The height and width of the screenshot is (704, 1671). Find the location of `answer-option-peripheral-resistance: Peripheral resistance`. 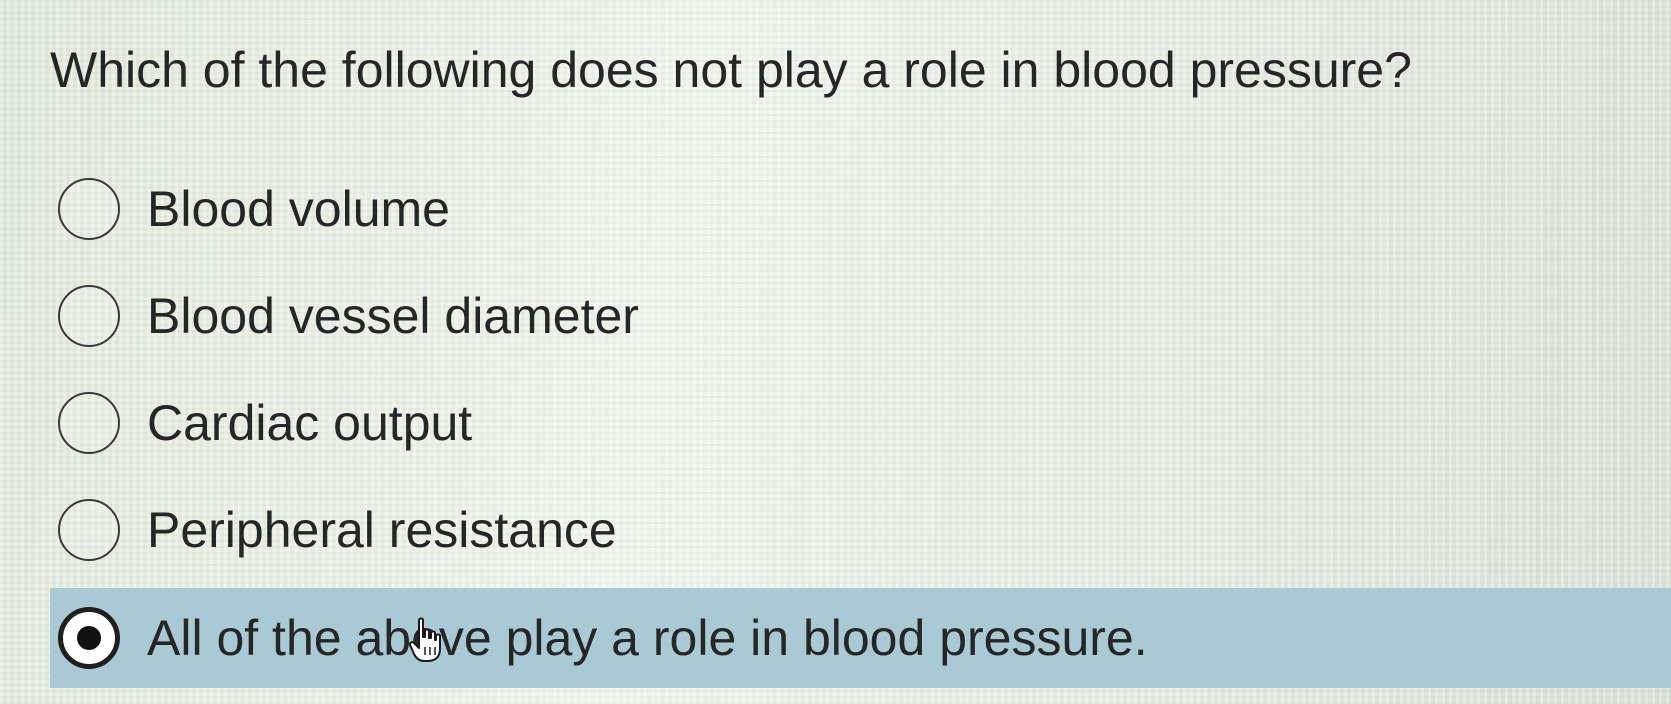

answer-option-peripheral-resistance: Peripheral resistance is located at coordinates (860, 530).